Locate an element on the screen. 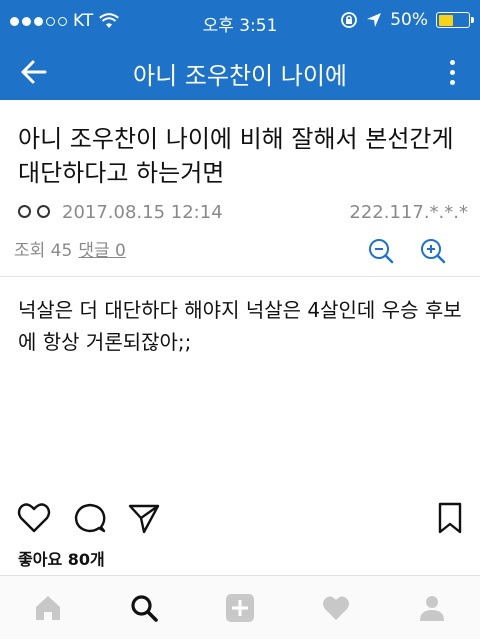  share-icon is located at coordinates (144, 519).